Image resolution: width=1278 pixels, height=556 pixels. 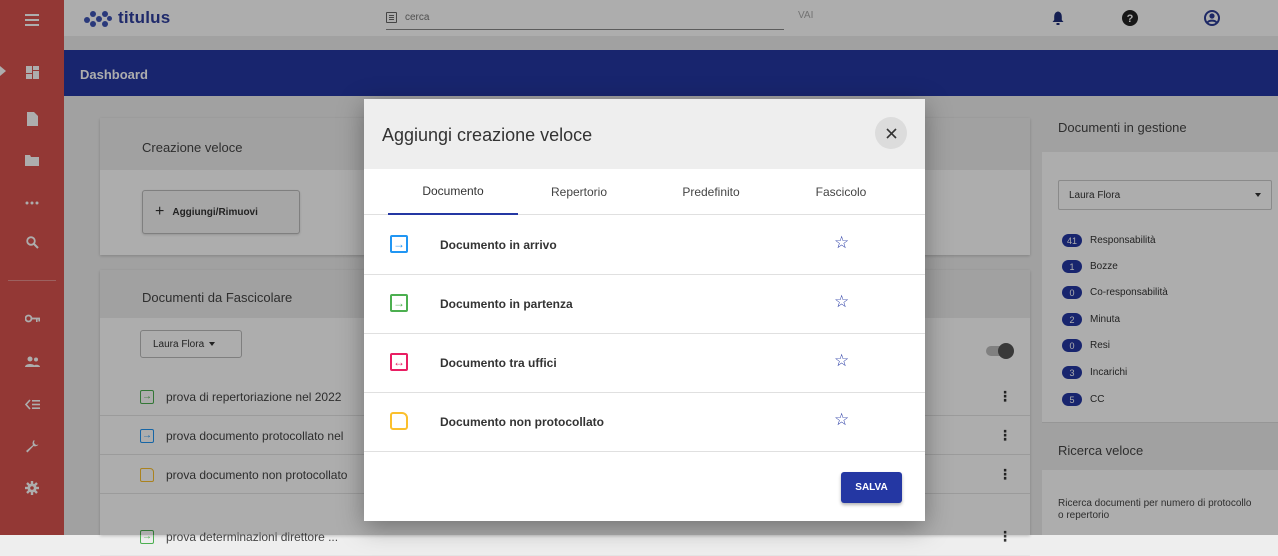 I want to click on unregistered-doc-icon, so click(x=399, y=421).